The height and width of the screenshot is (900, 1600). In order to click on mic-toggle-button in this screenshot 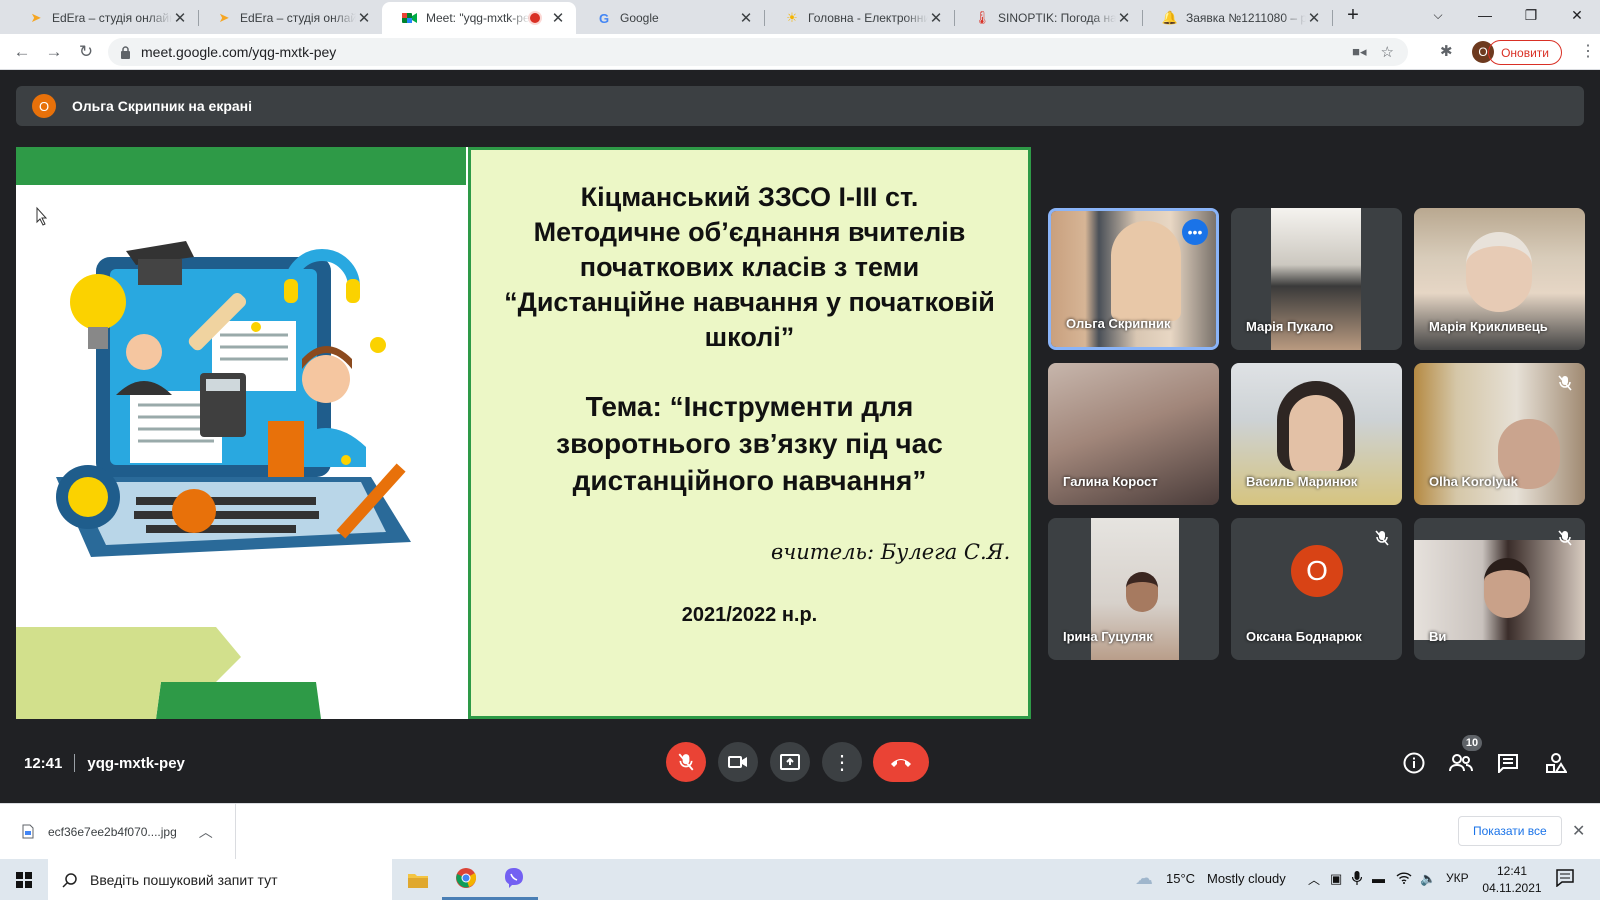, I will do `click(686, 762)`.